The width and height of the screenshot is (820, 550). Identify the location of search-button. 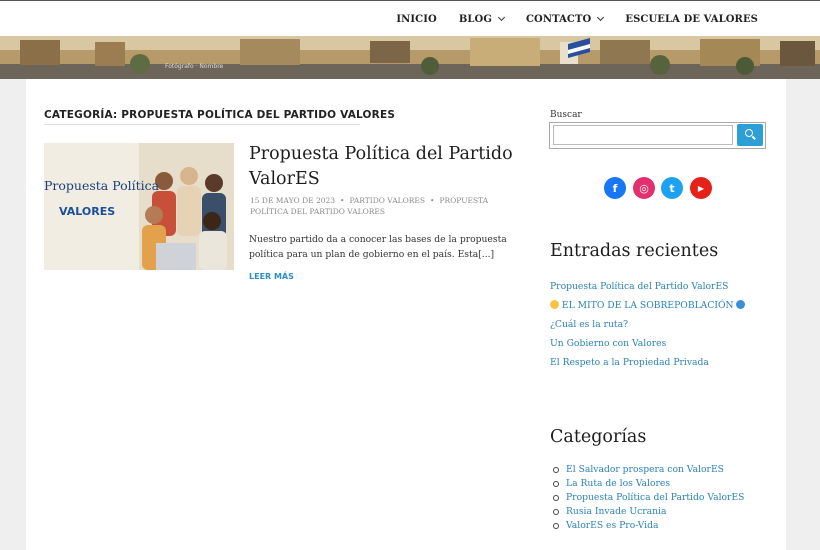
(750, 135).